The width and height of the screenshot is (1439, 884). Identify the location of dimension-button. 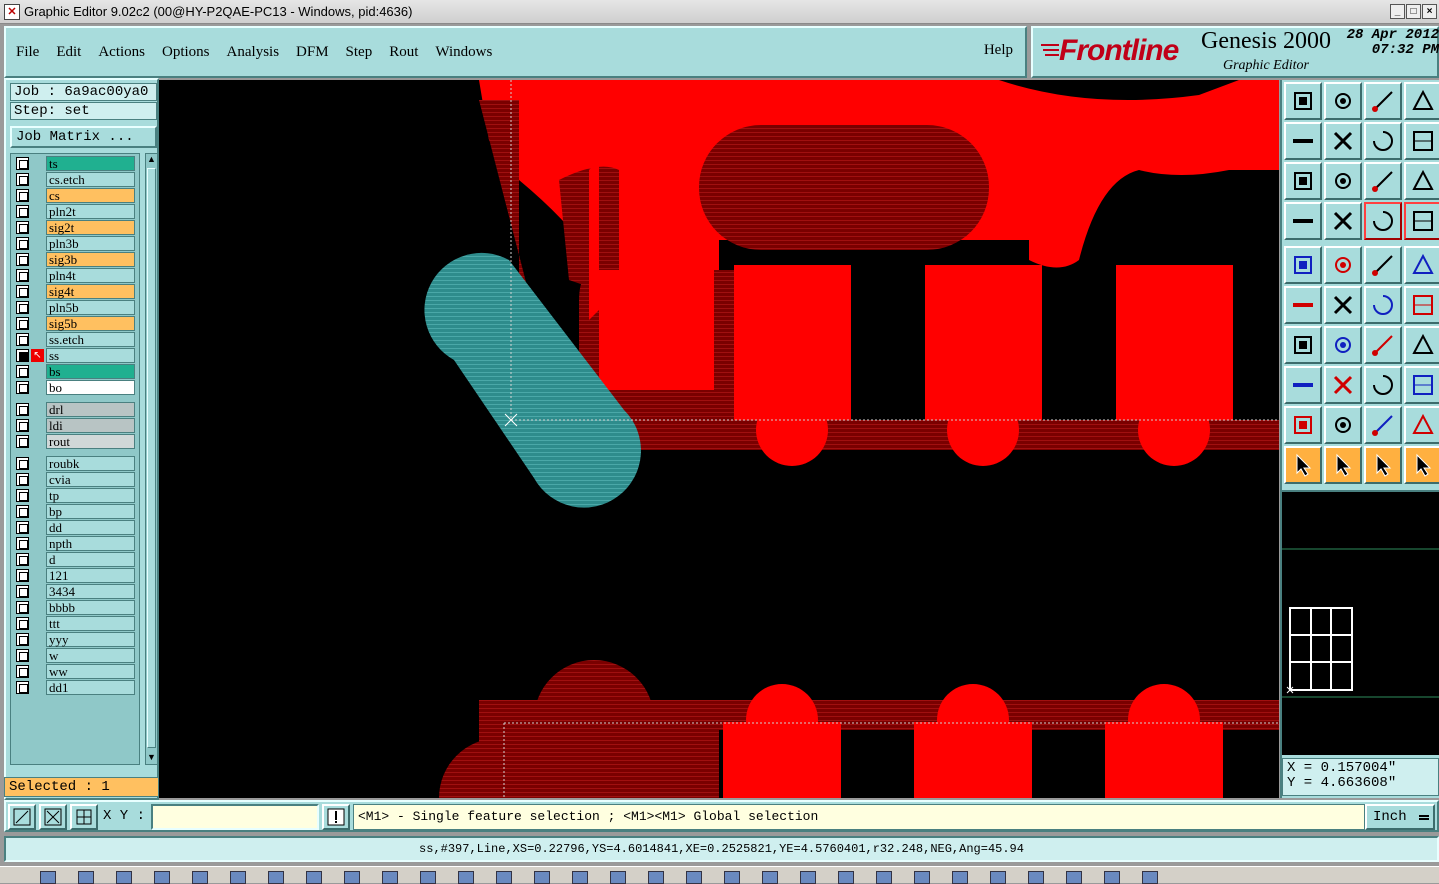
(1383, 385).